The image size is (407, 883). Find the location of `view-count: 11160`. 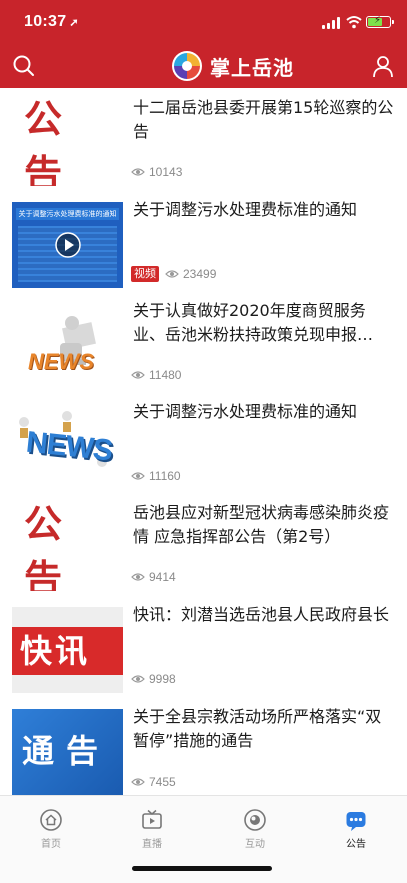

view-count: 11160 is located at coordinates (165, 476).